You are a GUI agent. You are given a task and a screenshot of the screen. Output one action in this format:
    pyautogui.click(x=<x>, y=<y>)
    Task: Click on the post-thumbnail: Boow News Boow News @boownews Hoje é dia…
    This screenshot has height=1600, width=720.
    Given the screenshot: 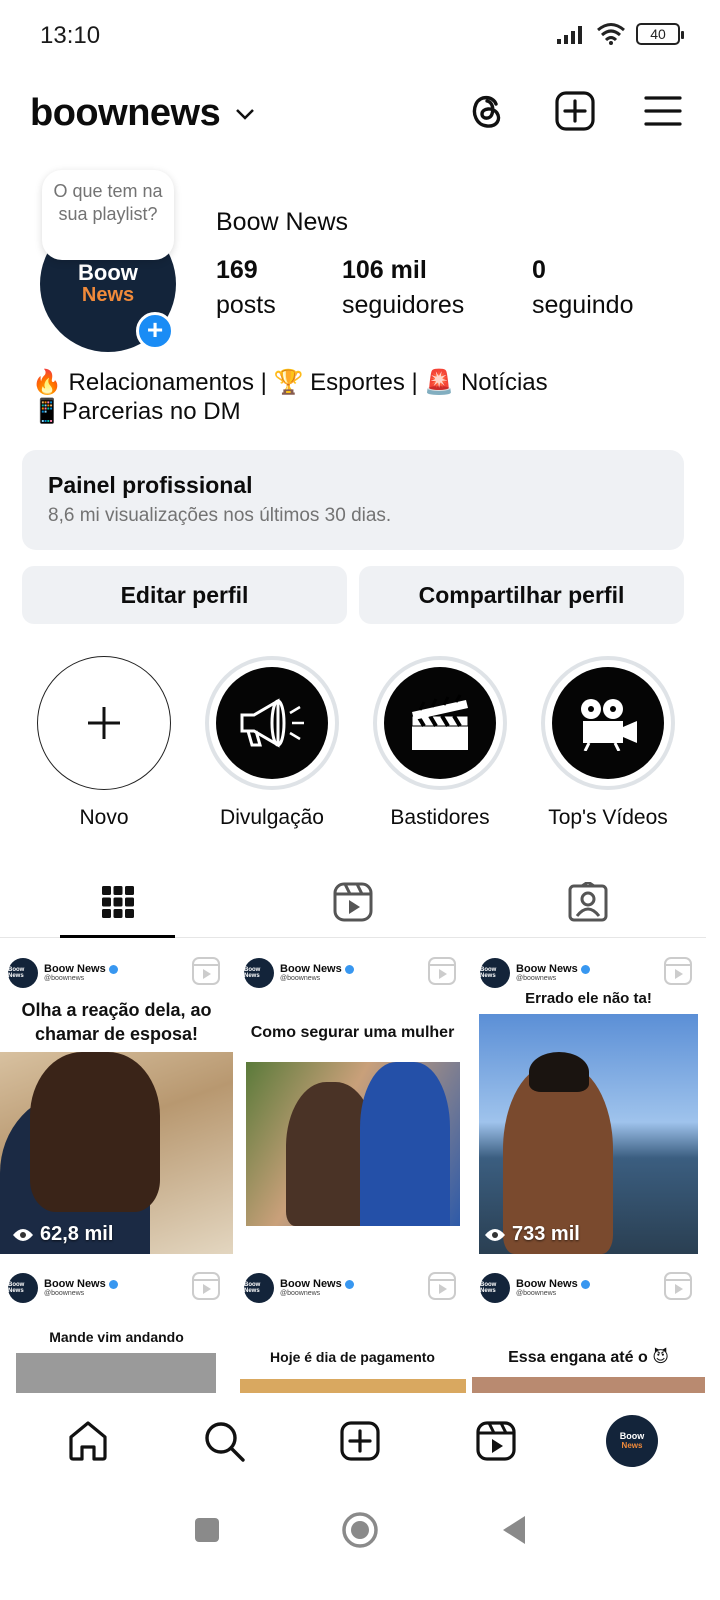 What is the action you would take?
    pyautogui.click(x=352, y=1325)
    